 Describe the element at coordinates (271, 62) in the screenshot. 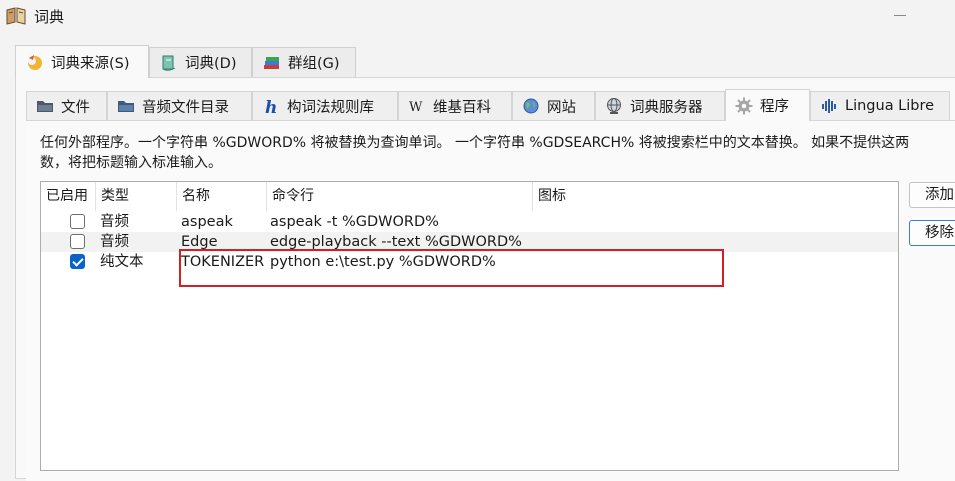

I see `books-stack-icon` at that location.